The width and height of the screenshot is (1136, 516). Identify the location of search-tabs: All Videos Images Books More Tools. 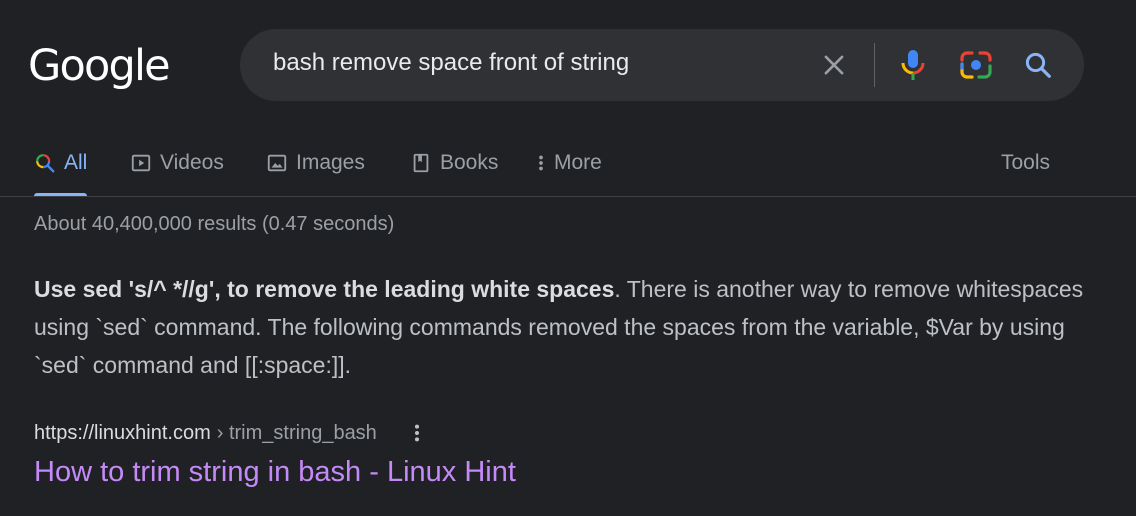
(568, 163).